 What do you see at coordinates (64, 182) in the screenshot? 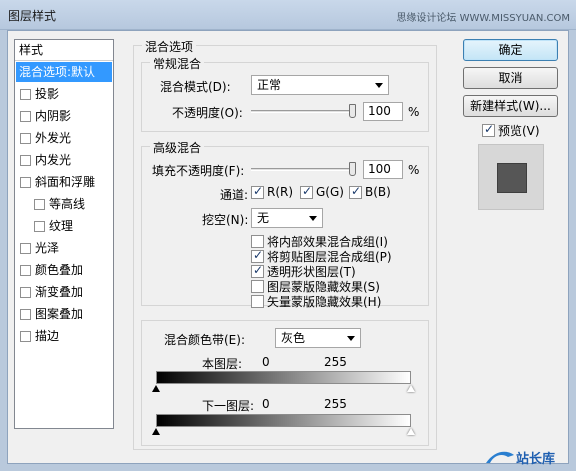
I see `style-item-bevel-emboss: 斜面和浮雕` at bounding box center [64, 182].